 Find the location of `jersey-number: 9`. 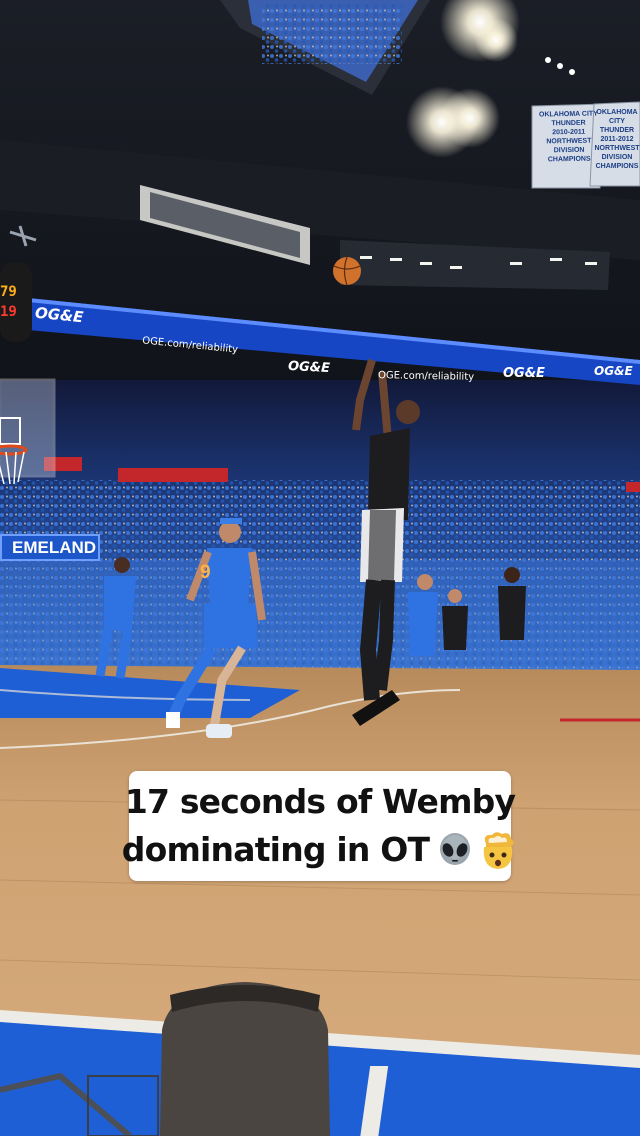

jersey-number: 9 is located at coordinates (205, 572).